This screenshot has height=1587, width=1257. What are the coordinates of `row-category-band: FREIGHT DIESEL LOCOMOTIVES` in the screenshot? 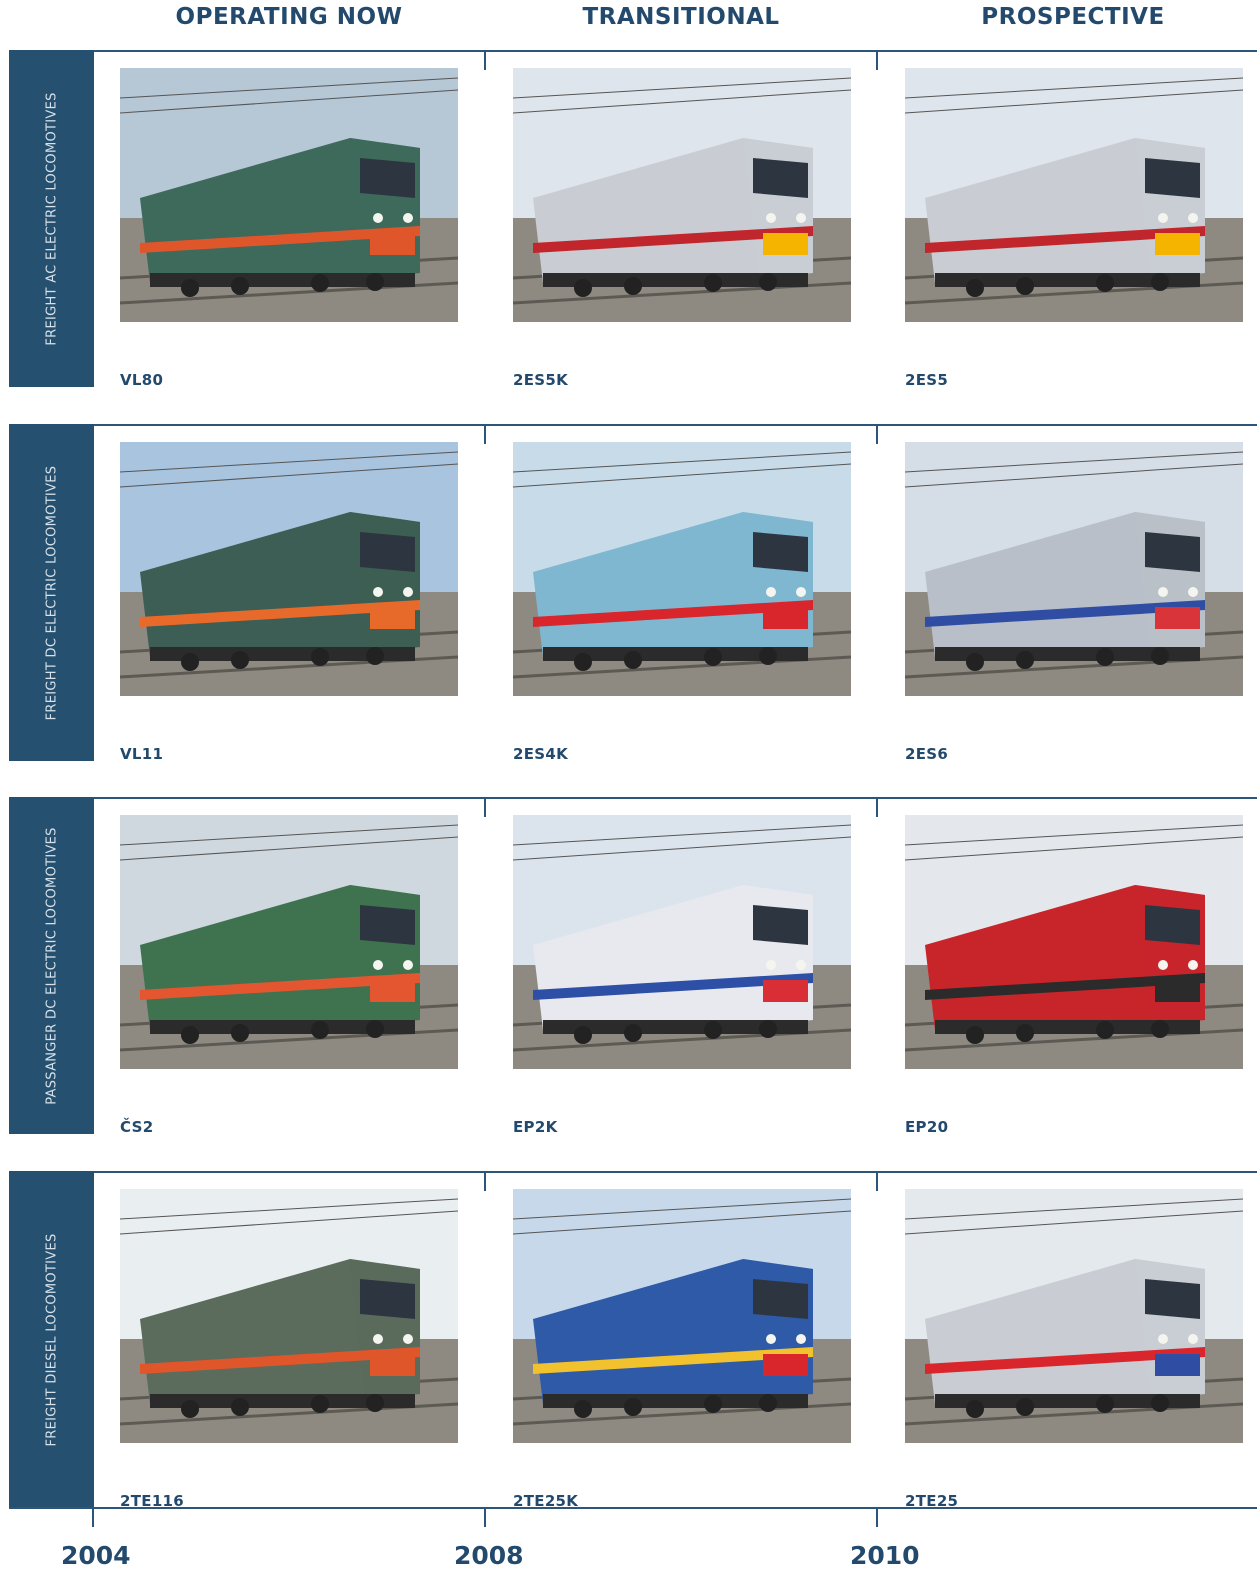 It's located at (51, 1339).